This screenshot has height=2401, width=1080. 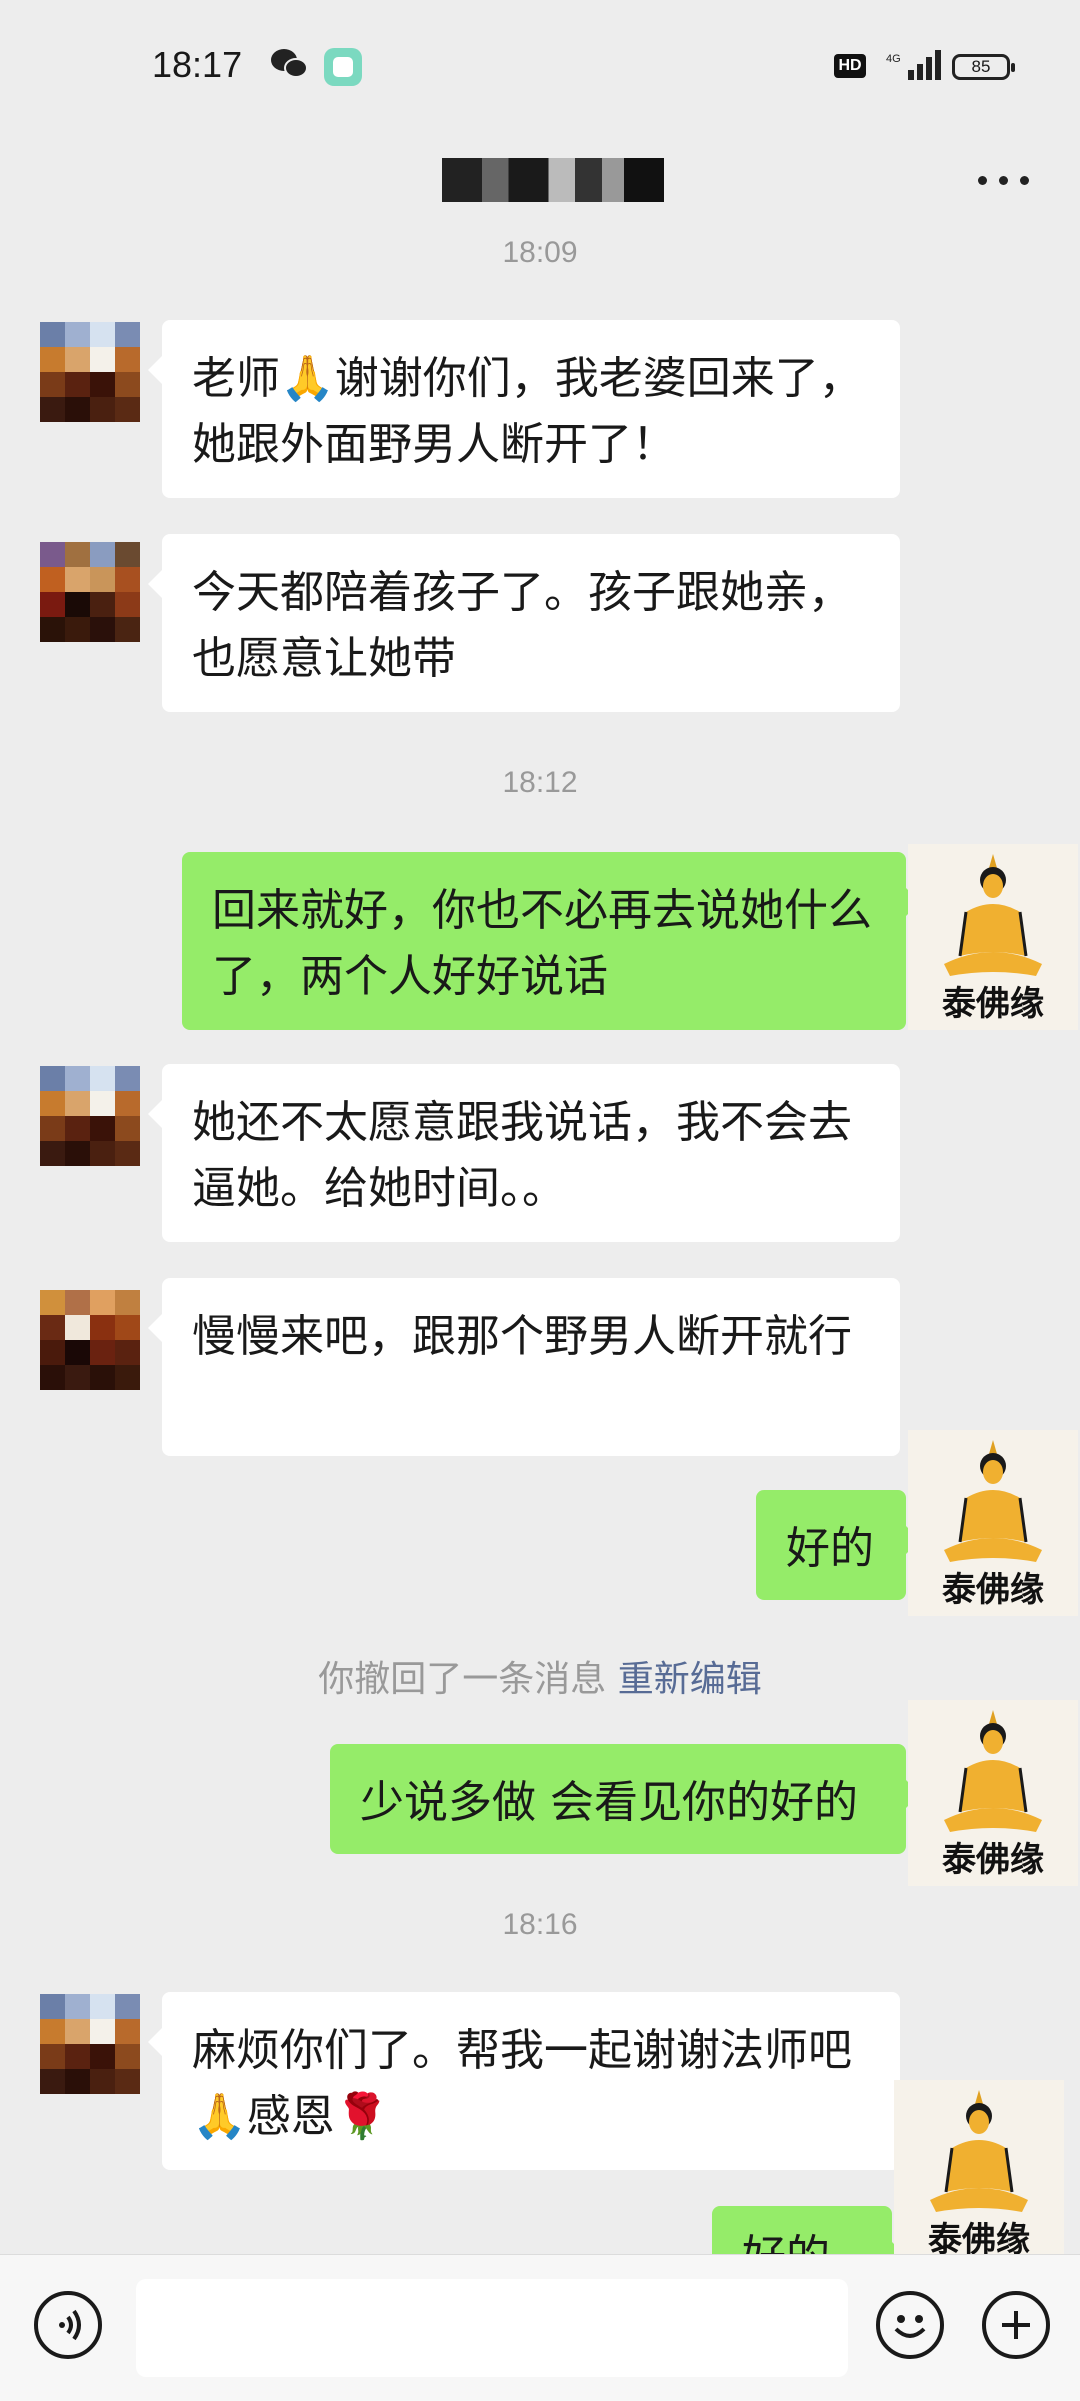 What do you see at coordinates (983, 67) in the screenshot?
I see `battery-icon: 85` at bounding box center [983, 67].